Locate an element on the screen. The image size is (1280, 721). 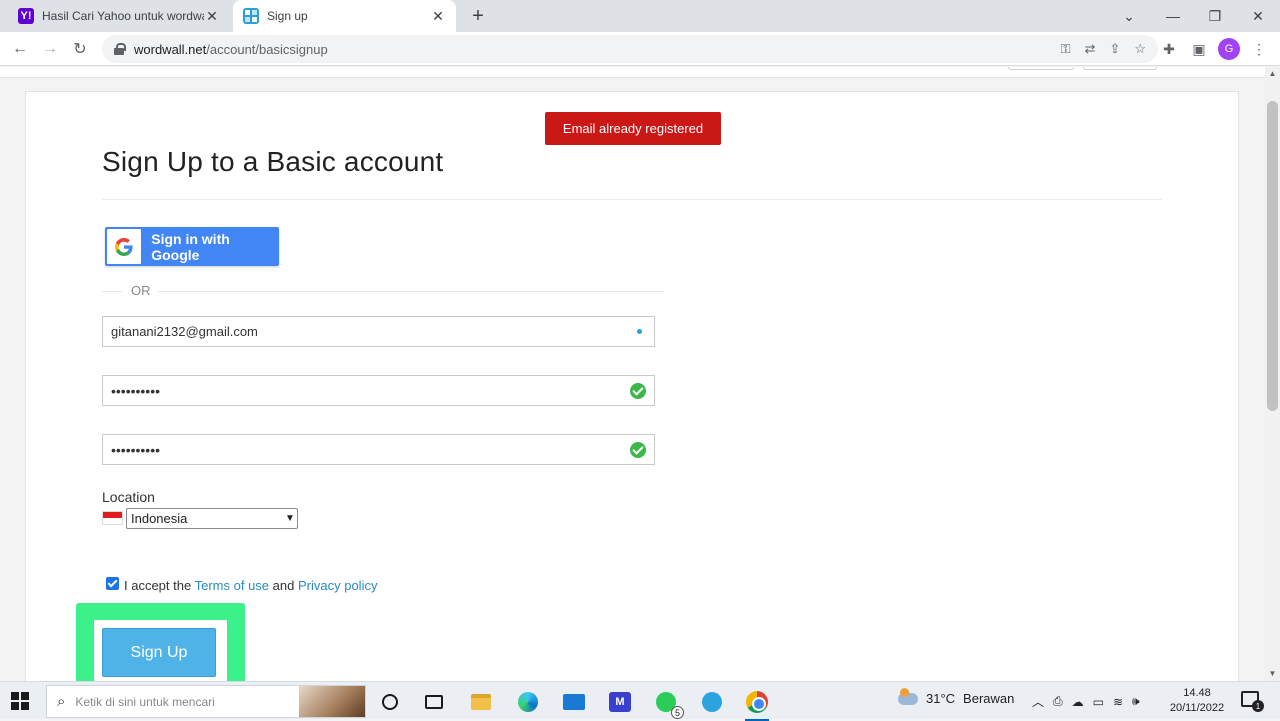
location-select: Indonesia ▼ is located at coordinates (212, 518).